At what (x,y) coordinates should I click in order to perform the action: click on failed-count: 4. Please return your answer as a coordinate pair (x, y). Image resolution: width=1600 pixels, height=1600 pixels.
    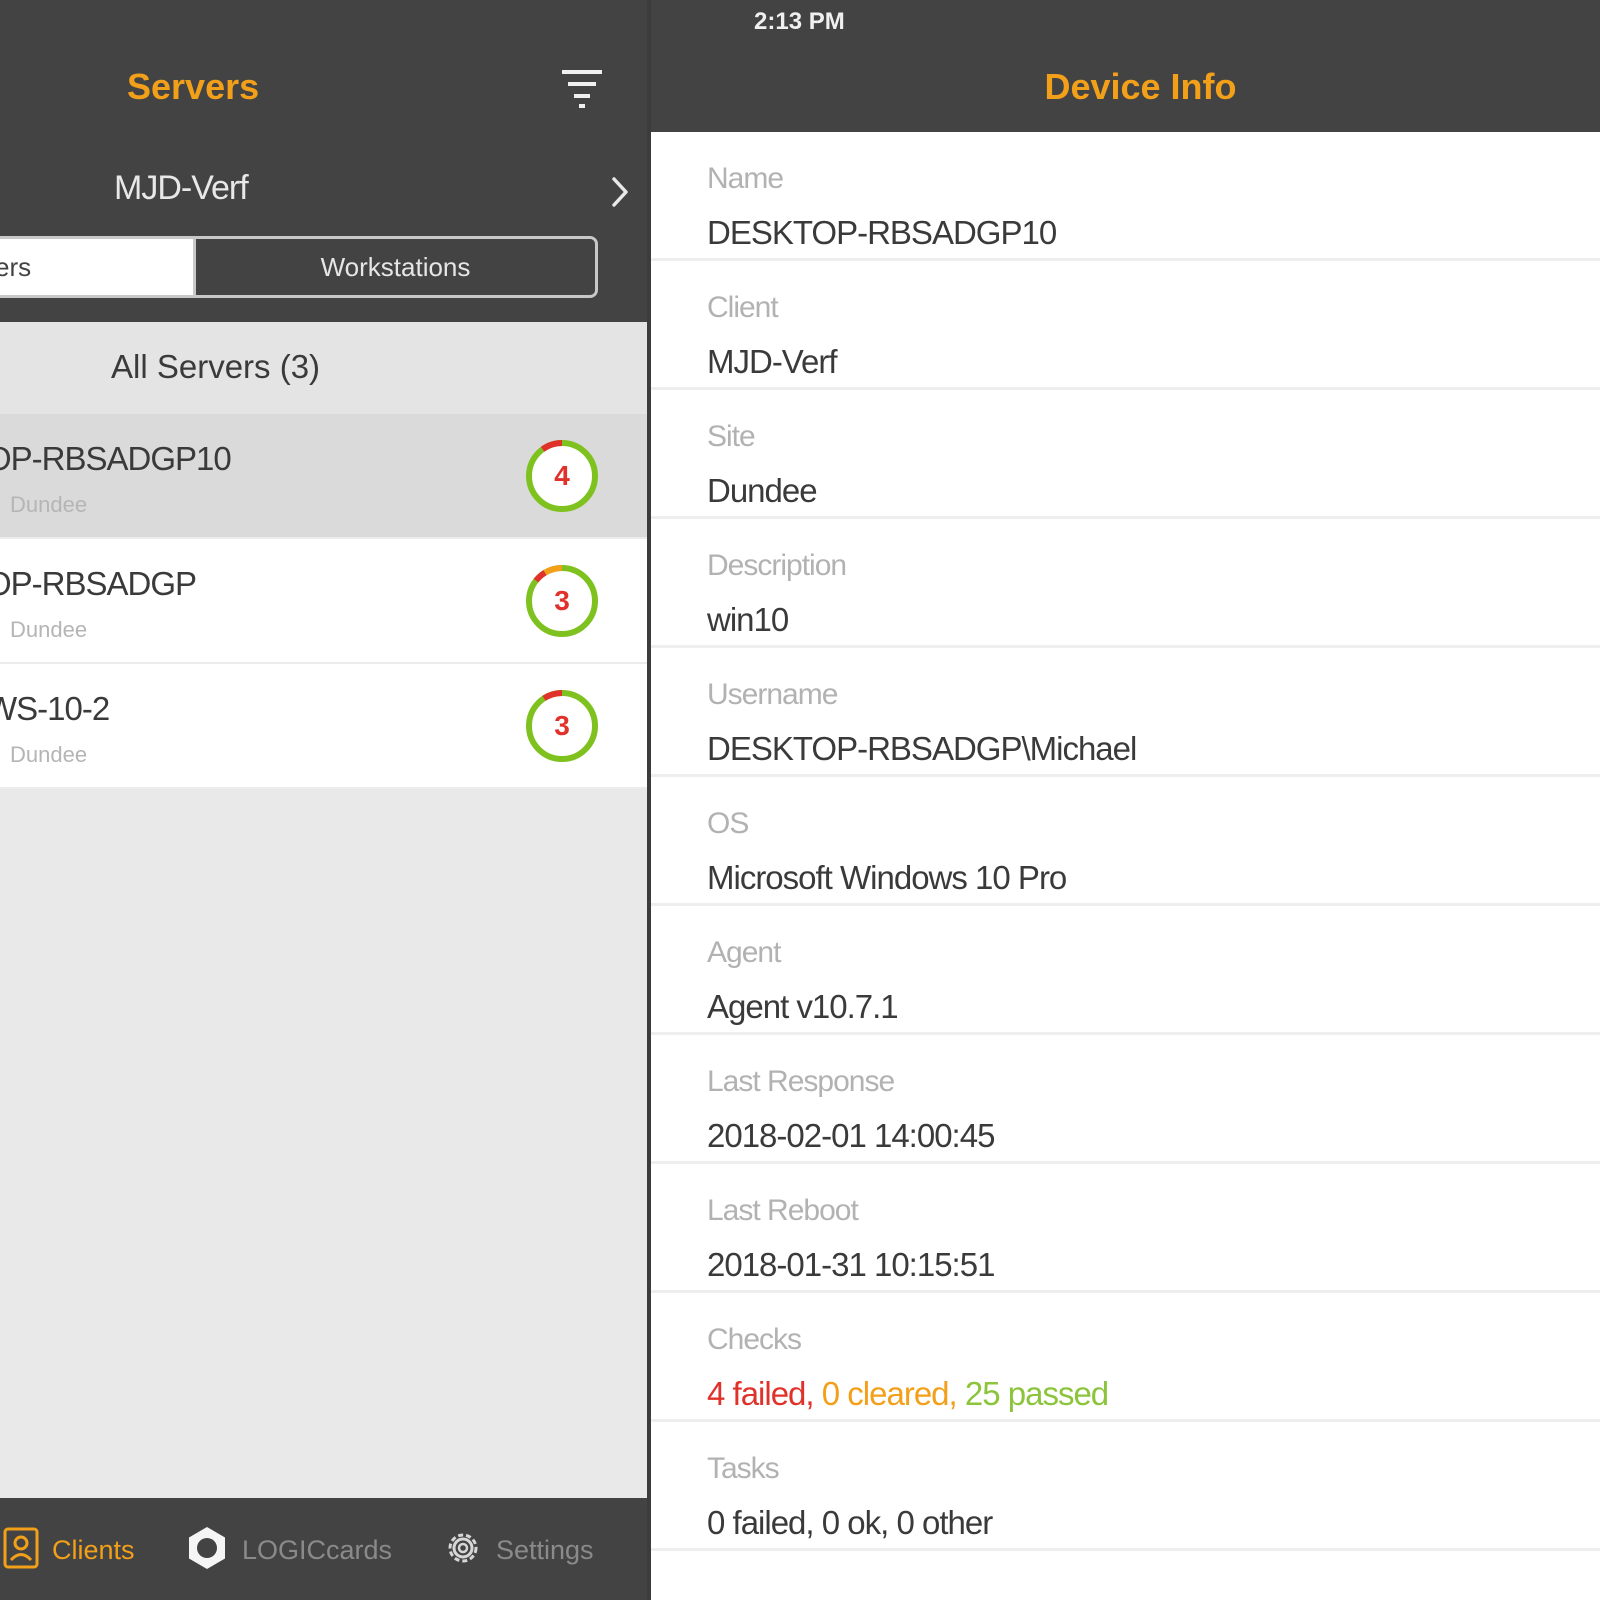
    Looking at the image, I should click on (562, 475).